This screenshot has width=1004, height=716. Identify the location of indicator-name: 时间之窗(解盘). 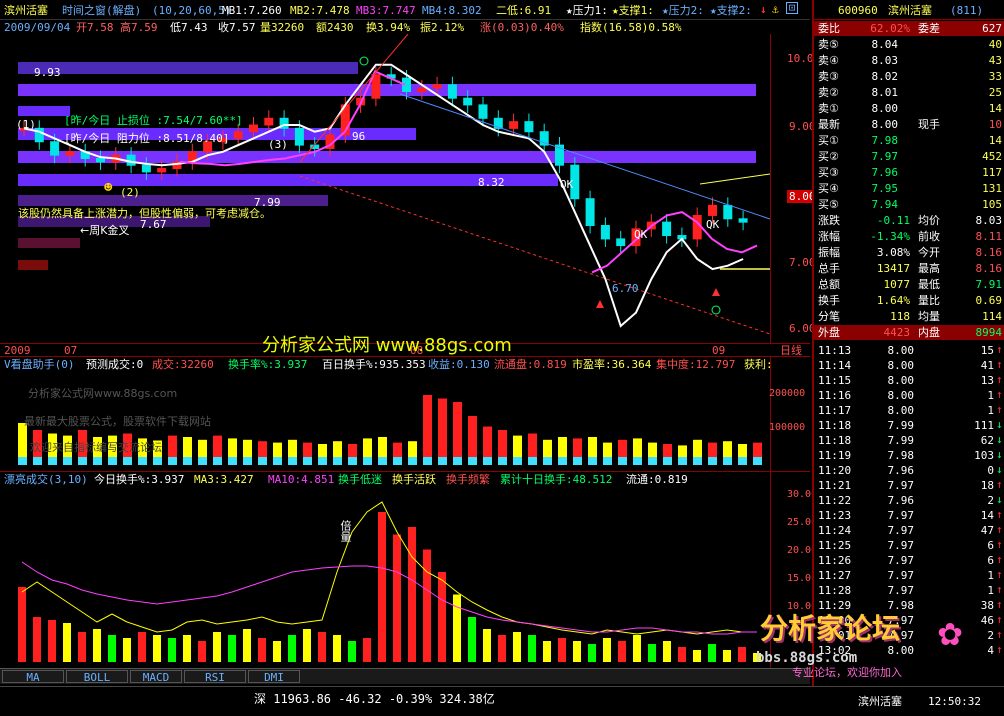
(101, 10).